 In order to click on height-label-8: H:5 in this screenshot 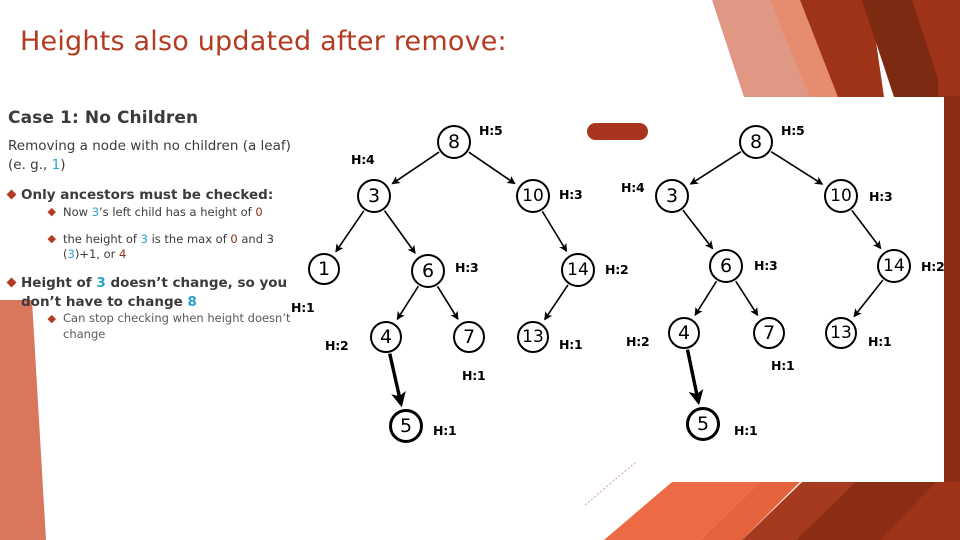, I will do `click(793, 130)`.